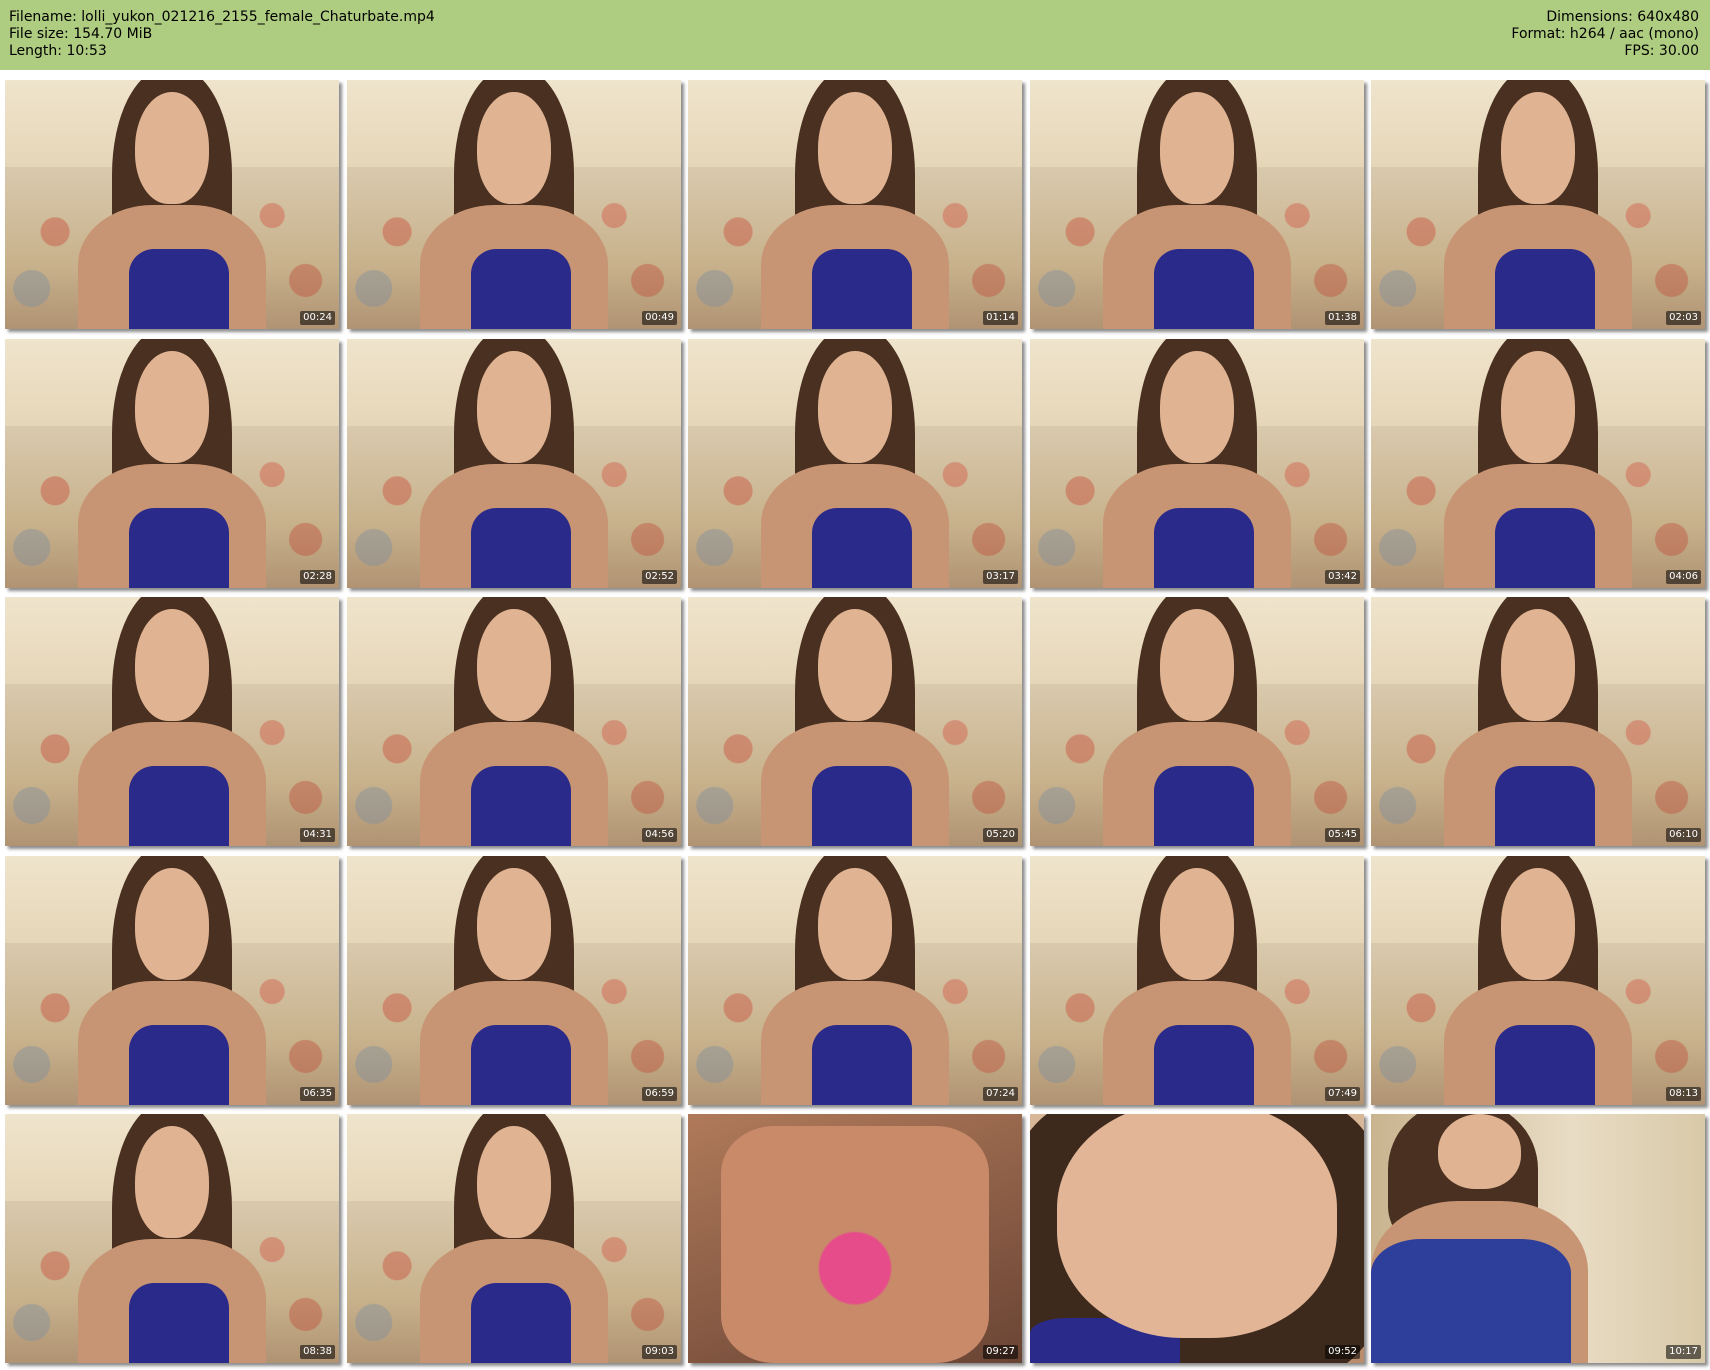  Describe the element at coordinates (659, 835) in the screenshot. I see `thumbnail-timestamp: 04:56` at that location.